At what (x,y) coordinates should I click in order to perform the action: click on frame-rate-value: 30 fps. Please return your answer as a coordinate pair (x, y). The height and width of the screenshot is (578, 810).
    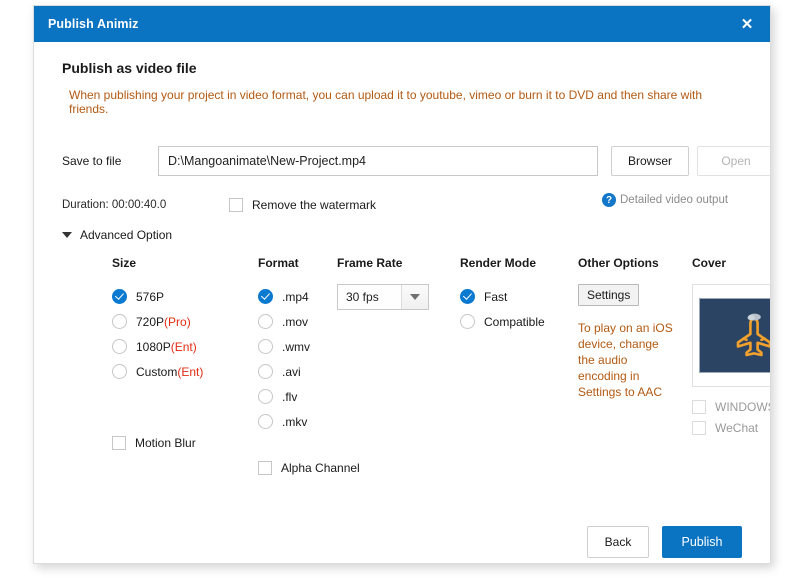
    Looking at the image, I should click on (362, 297).